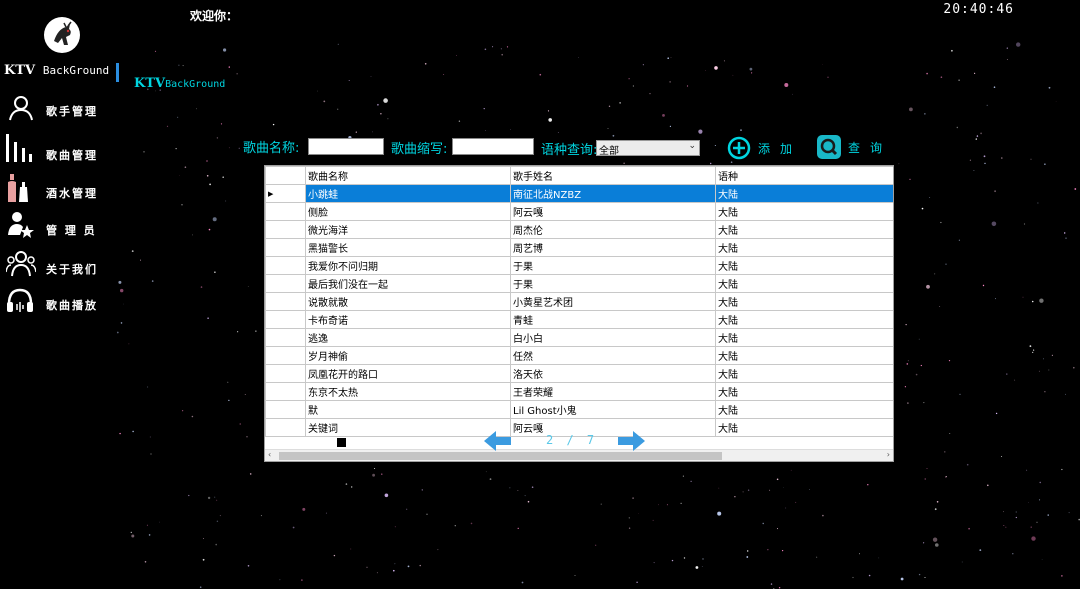 Image resolution: width=1080 pixels, height=589 pixels. Describe the element at coordinates (58, 188) in the screenshot. I see `sidebar-item-drinks: 酒水管理` at that location.